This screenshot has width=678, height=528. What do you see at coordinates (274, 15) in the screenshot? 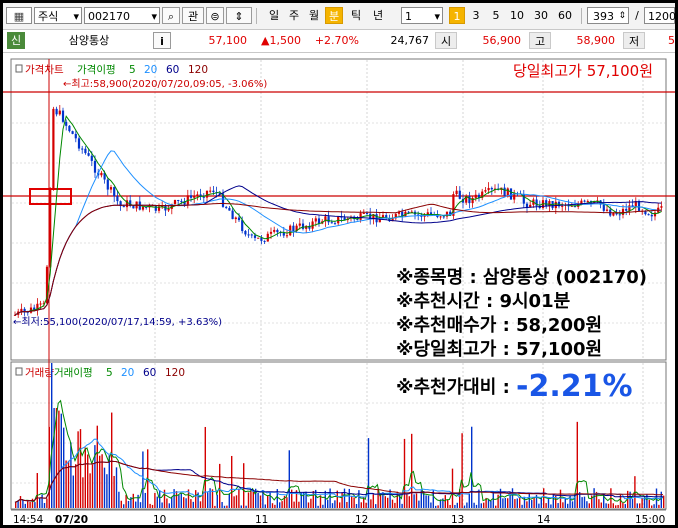
I see `period-day-button: 일` at bounding box center [274, 15].